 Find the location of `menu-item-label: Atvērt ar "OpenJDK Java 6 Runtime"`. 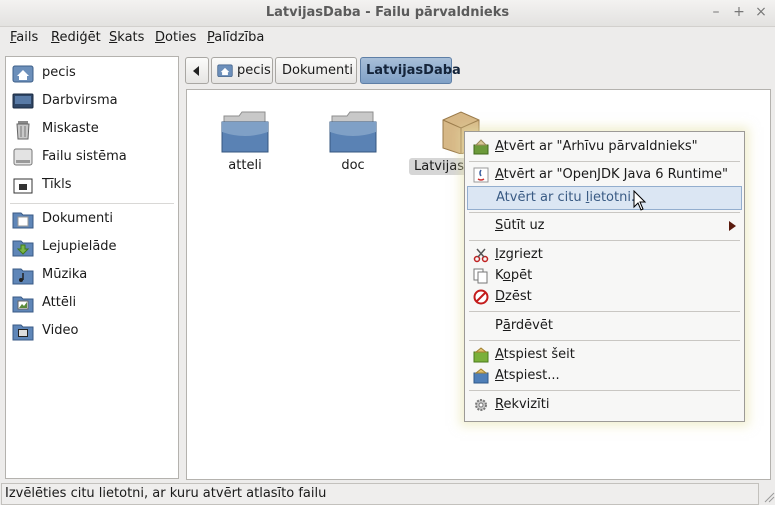

menu-item-label: Atvērt ar "OpenJDK Java 6 Runtime" is located at coordinates (611, 174).